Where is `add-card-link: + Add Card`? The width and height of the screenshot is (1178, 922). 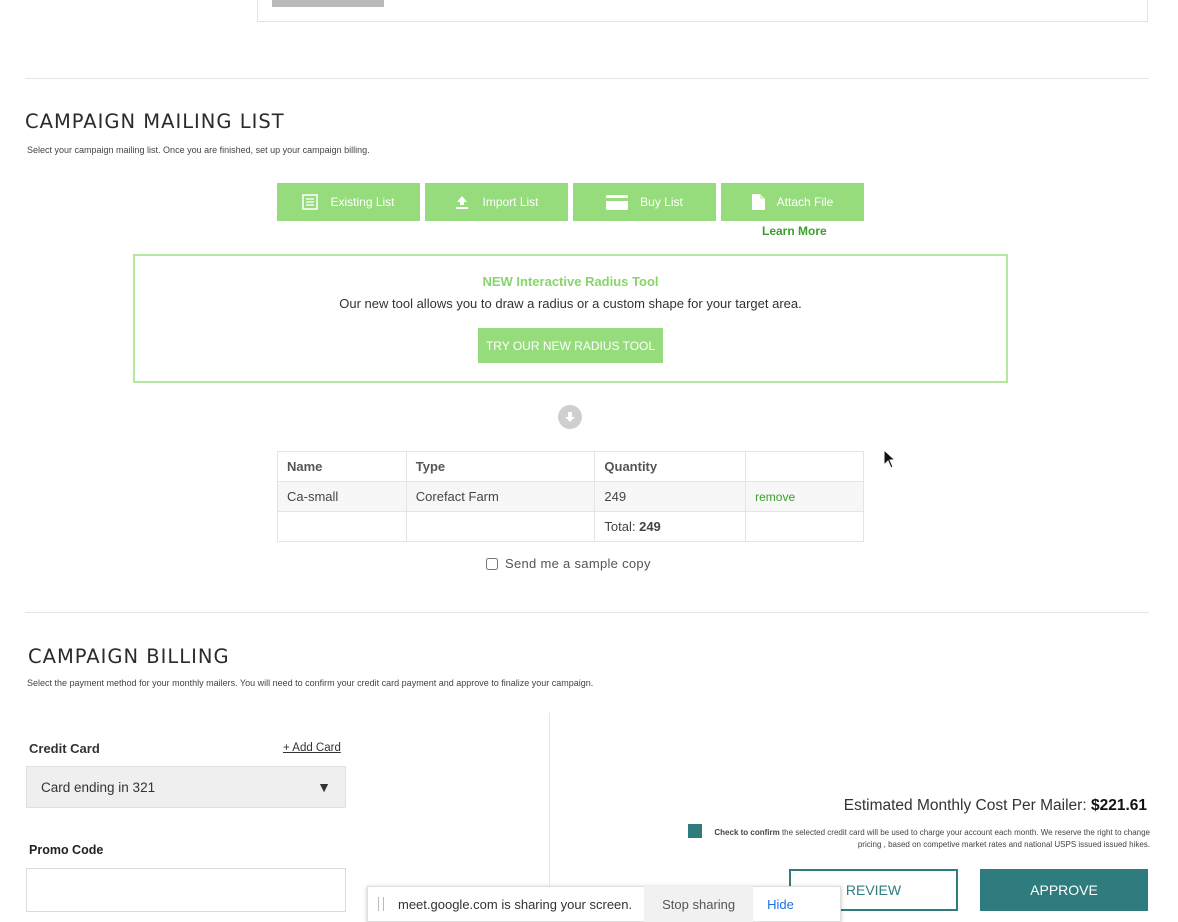 add-card-link: + Add Card is located at coordinates (312, 748).